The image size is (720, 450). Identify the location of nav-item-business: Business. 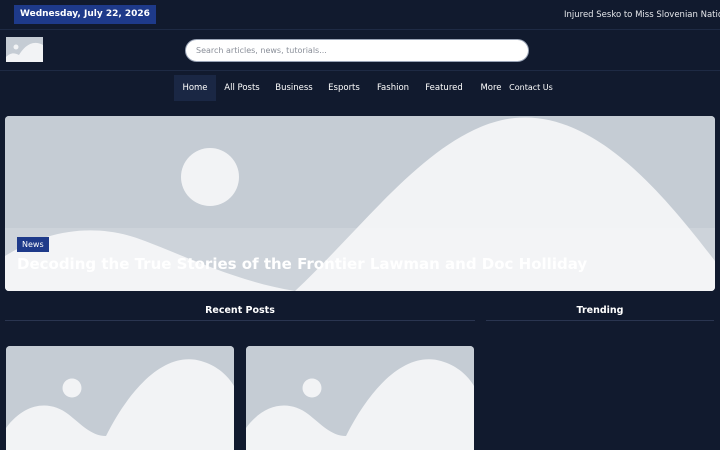
(294, 88).